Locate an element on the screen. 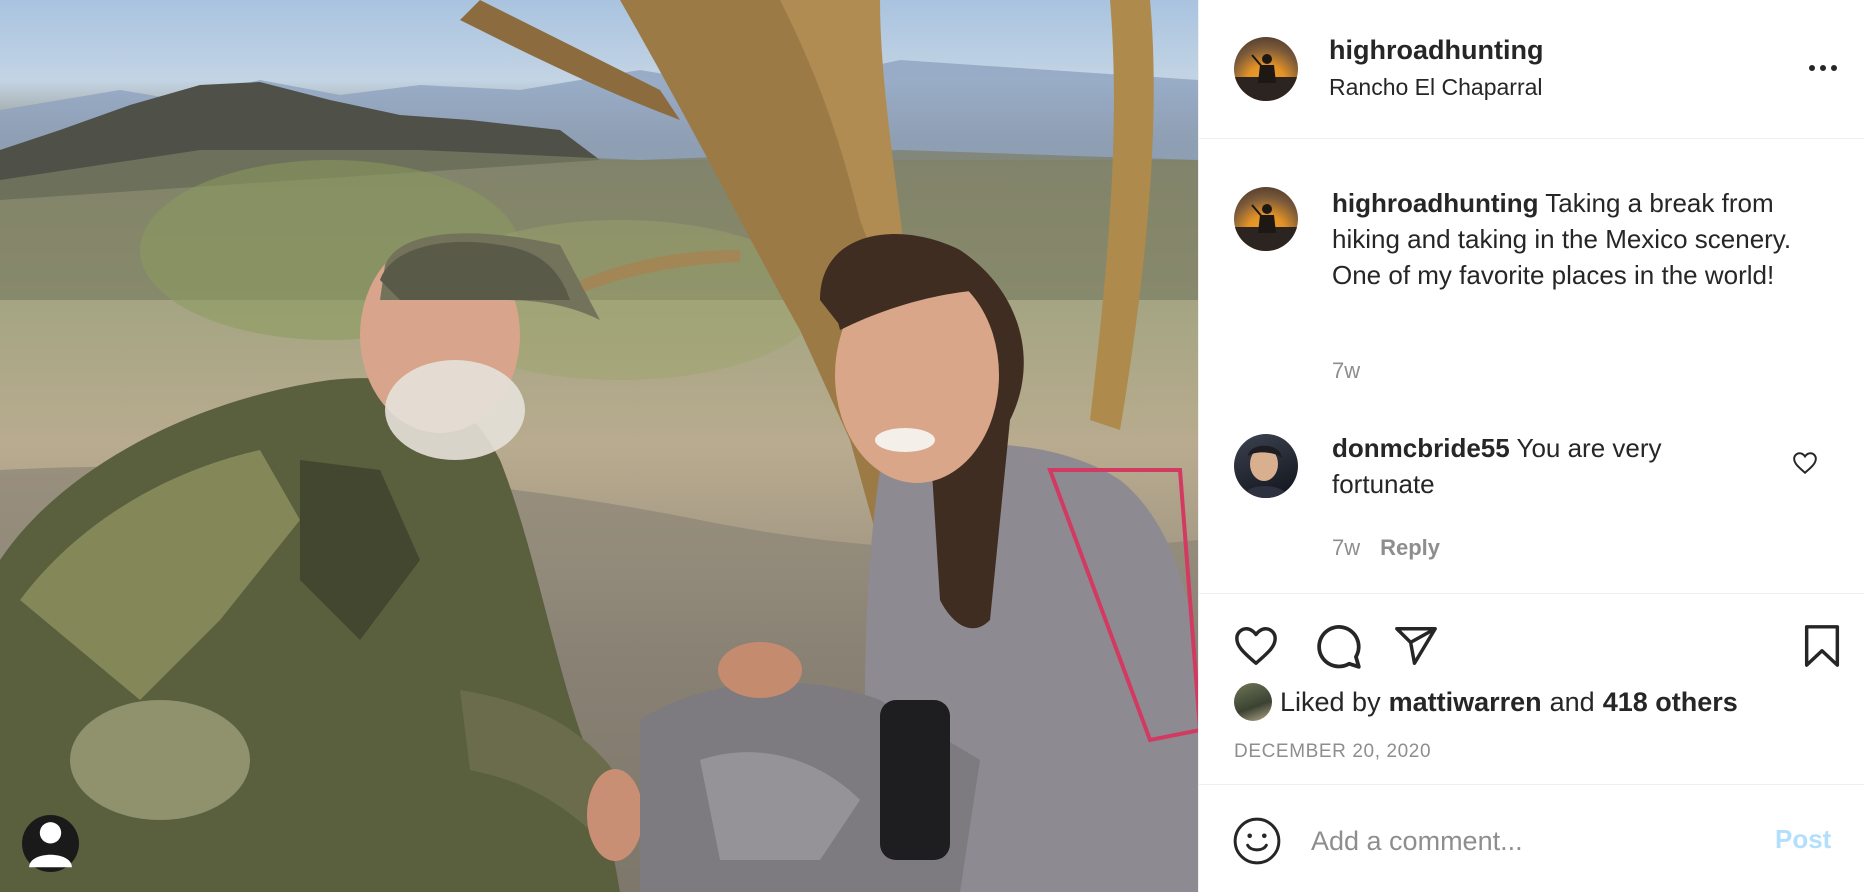  more-options-icon is located at coordinates (1829, 68).